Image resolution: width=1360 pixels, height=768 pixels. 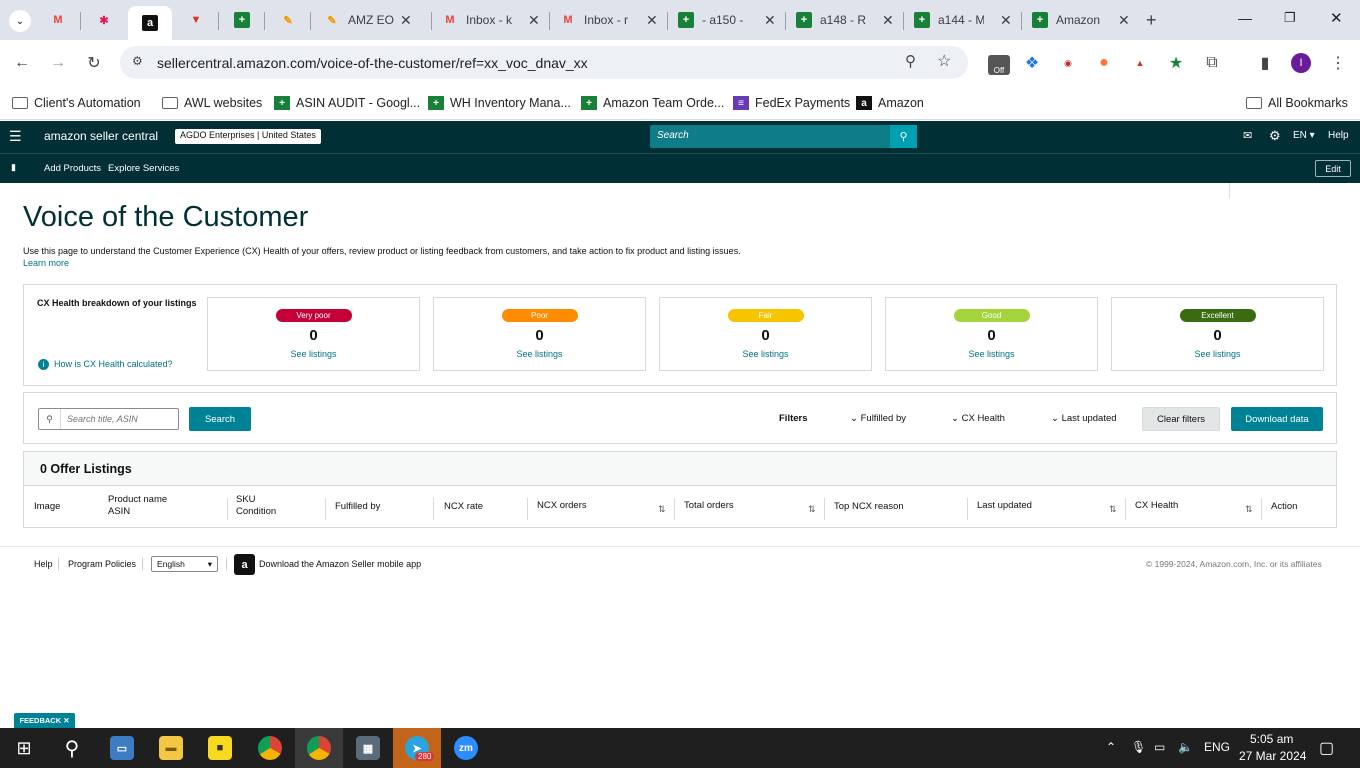 I want to click on all-bookmarks: All Bookmarks, so click(x=1297, y=103).